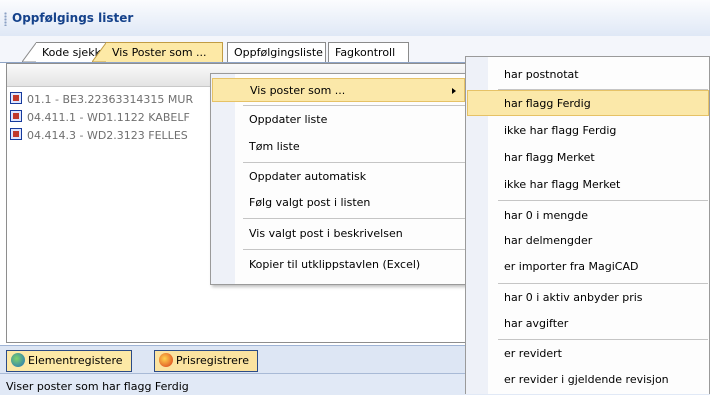 This screenshot has width=710, height=395. I want to click on menu-item-label: har 0 i aktiv anbyder pris, so click(573, 297).